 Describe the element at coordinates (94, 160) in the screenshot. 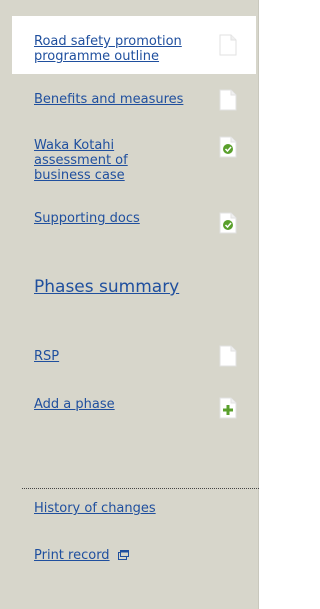

I see `nav-link-assessment-business-case: Waka Kotahi assessment of business case` at that location.